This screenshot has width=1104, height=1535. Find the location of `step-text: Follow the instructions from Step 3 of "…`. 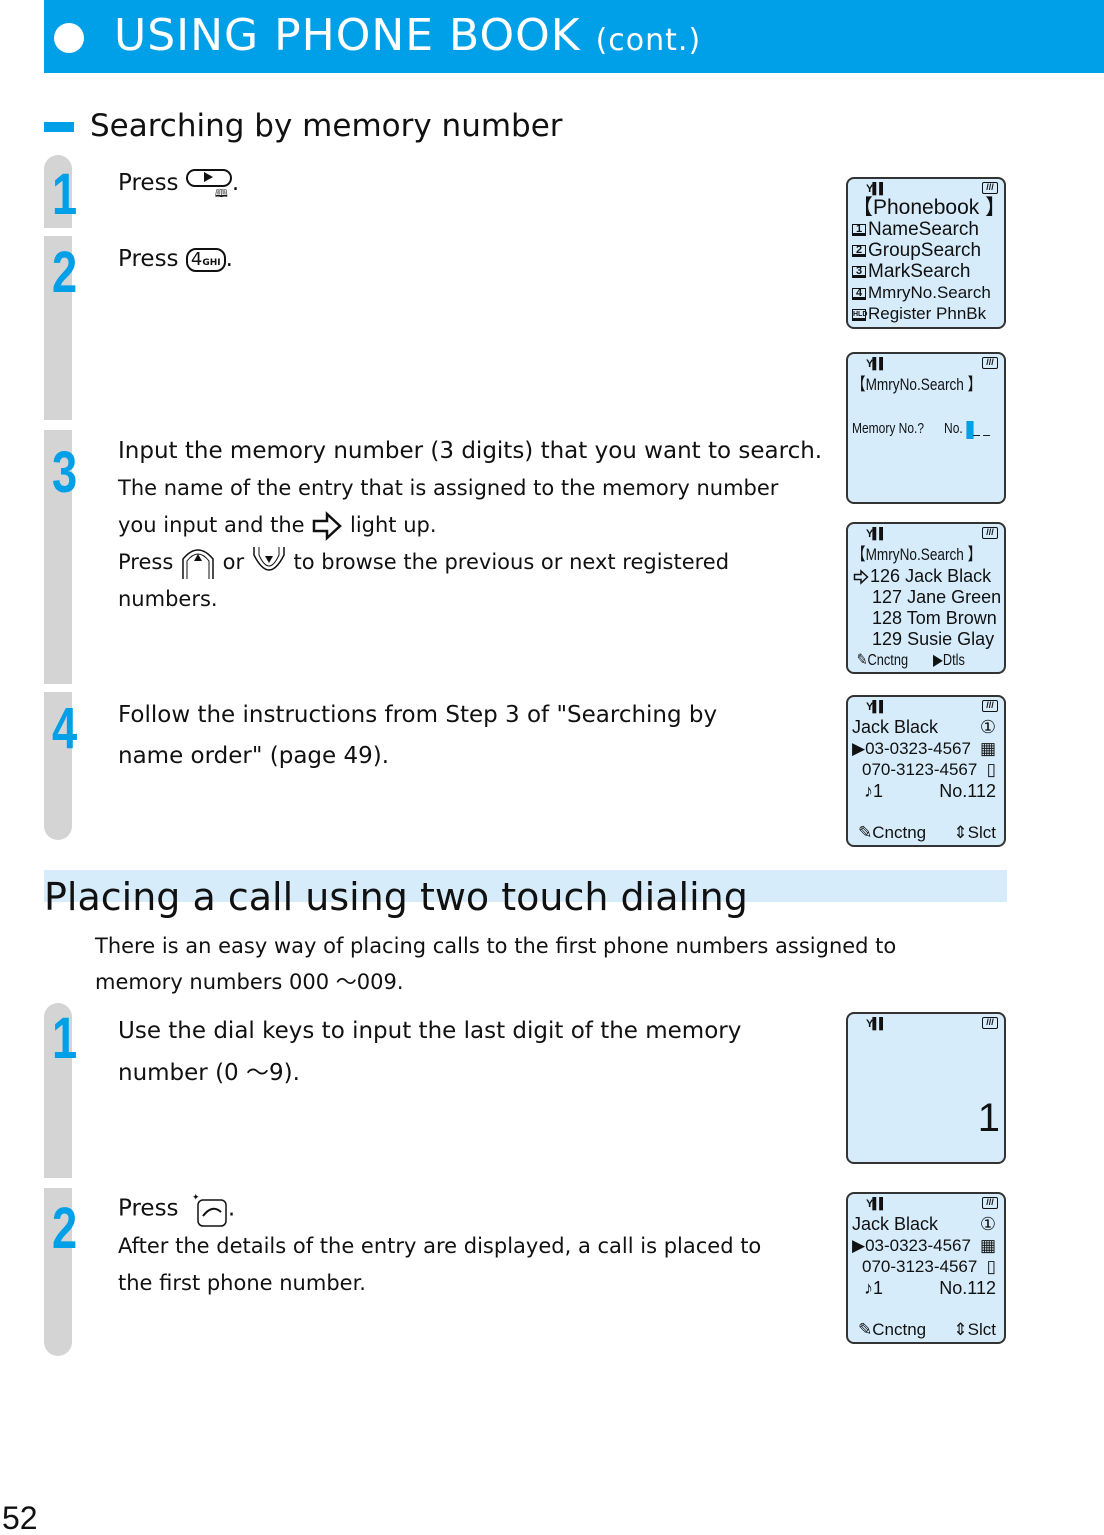

step-text: Follow the instructions from Step 3 of "… is located at coordinates (418, 715).